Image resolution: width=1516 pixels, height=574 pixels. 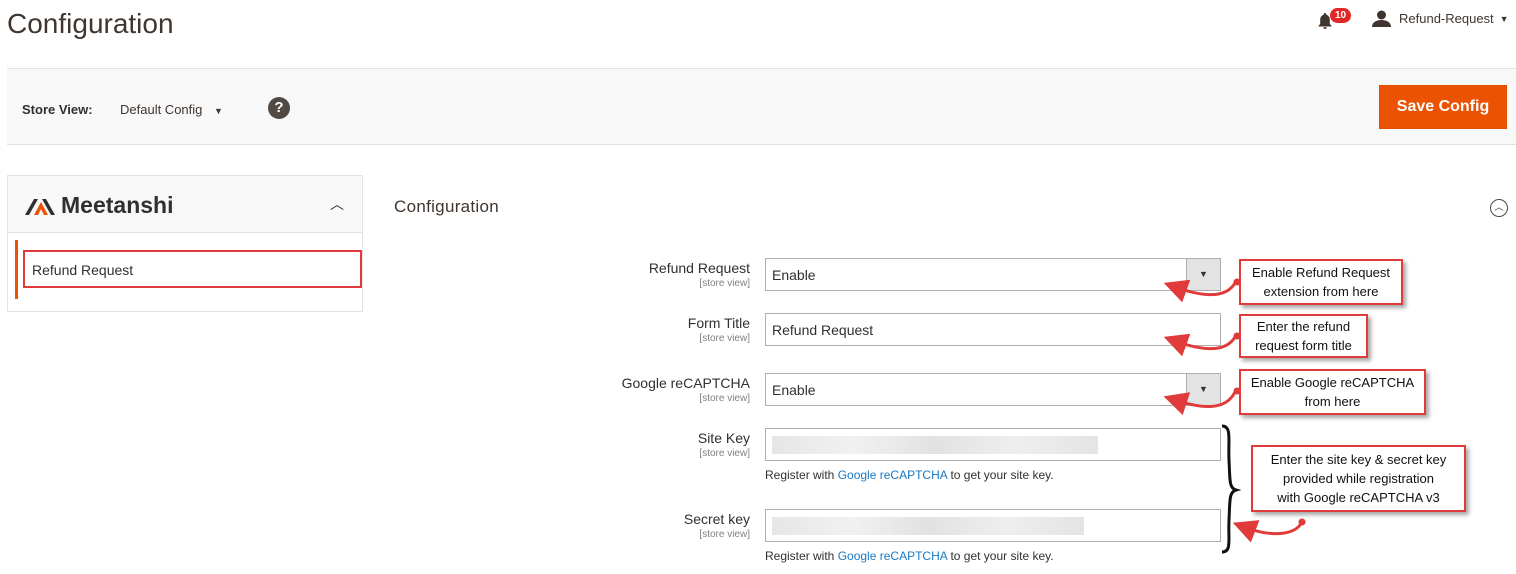 I want to click on callout-text: Enable Refund Request, so click(x=1321, y=272).